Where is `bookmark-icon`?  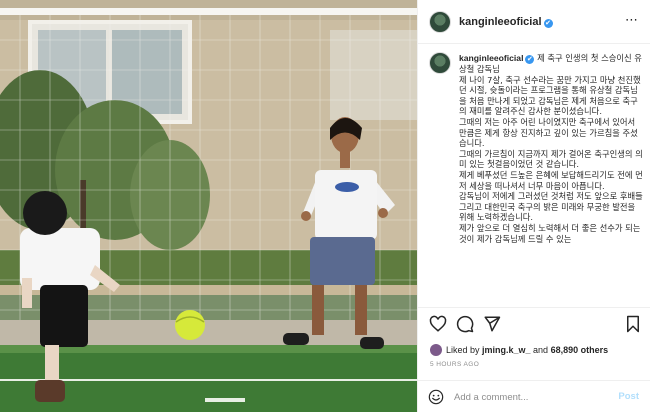 bookmark-icon is located at coordinates (633, 324).